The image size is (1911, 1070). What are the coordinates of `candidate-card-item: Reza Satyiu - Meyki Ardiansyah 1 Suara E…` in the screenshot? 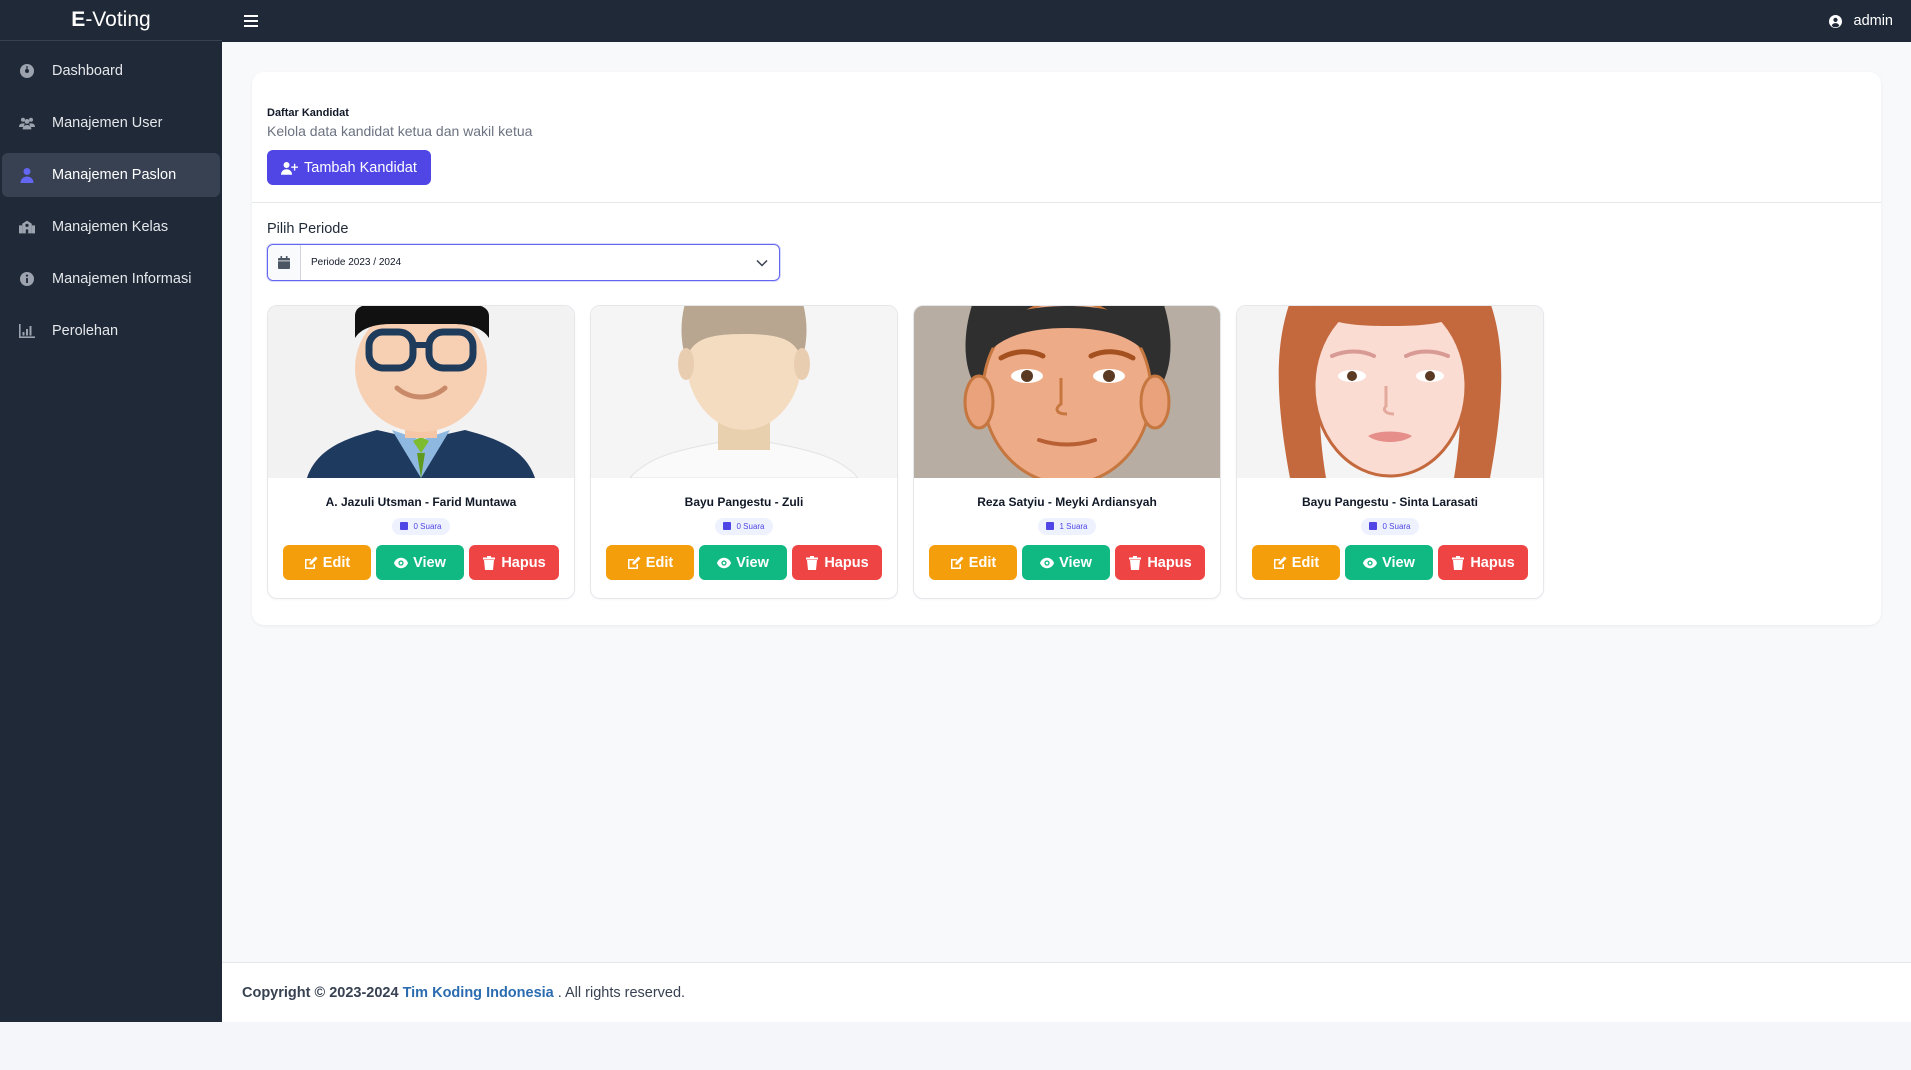 It's located at (1067, 452).